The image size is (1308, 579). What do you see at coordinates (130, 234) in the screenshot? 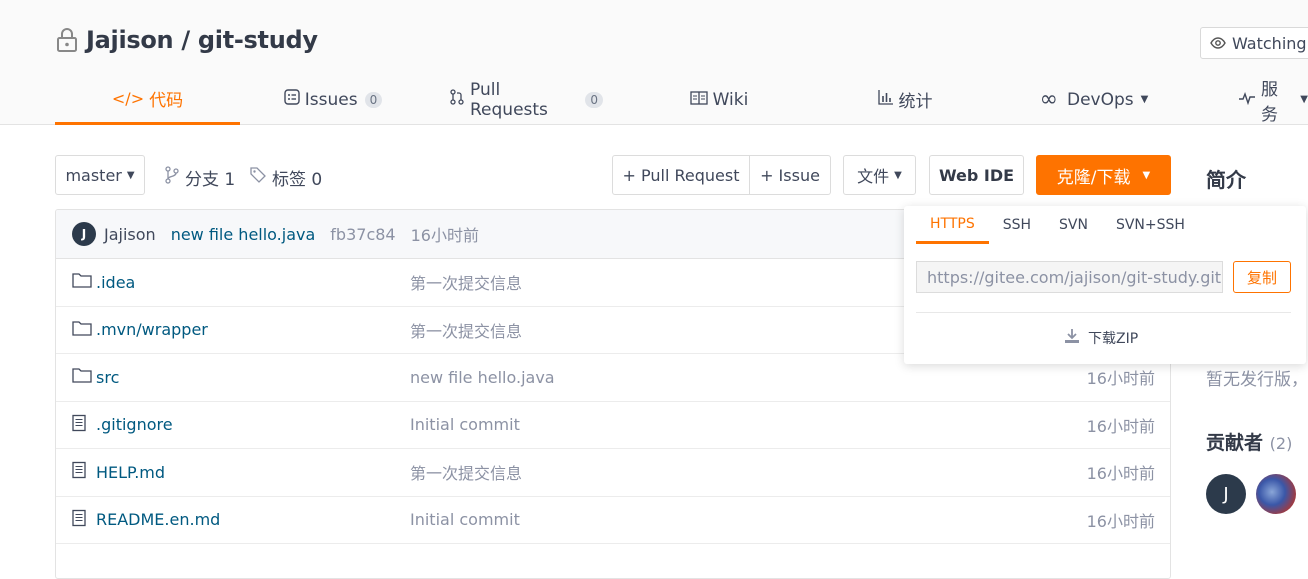
I see `commit-author: Jajison` at bounding box center [130, 234].